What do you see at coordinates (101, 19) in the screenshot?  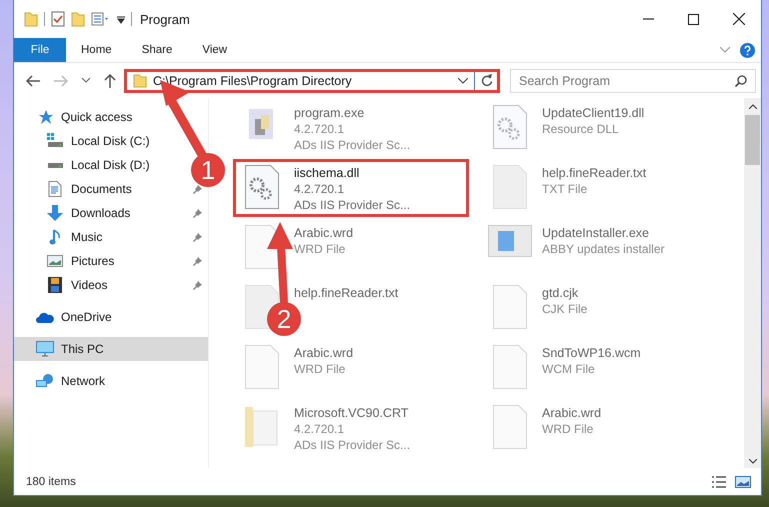 I see `view-list-icon` at bounding box center [101, 19].